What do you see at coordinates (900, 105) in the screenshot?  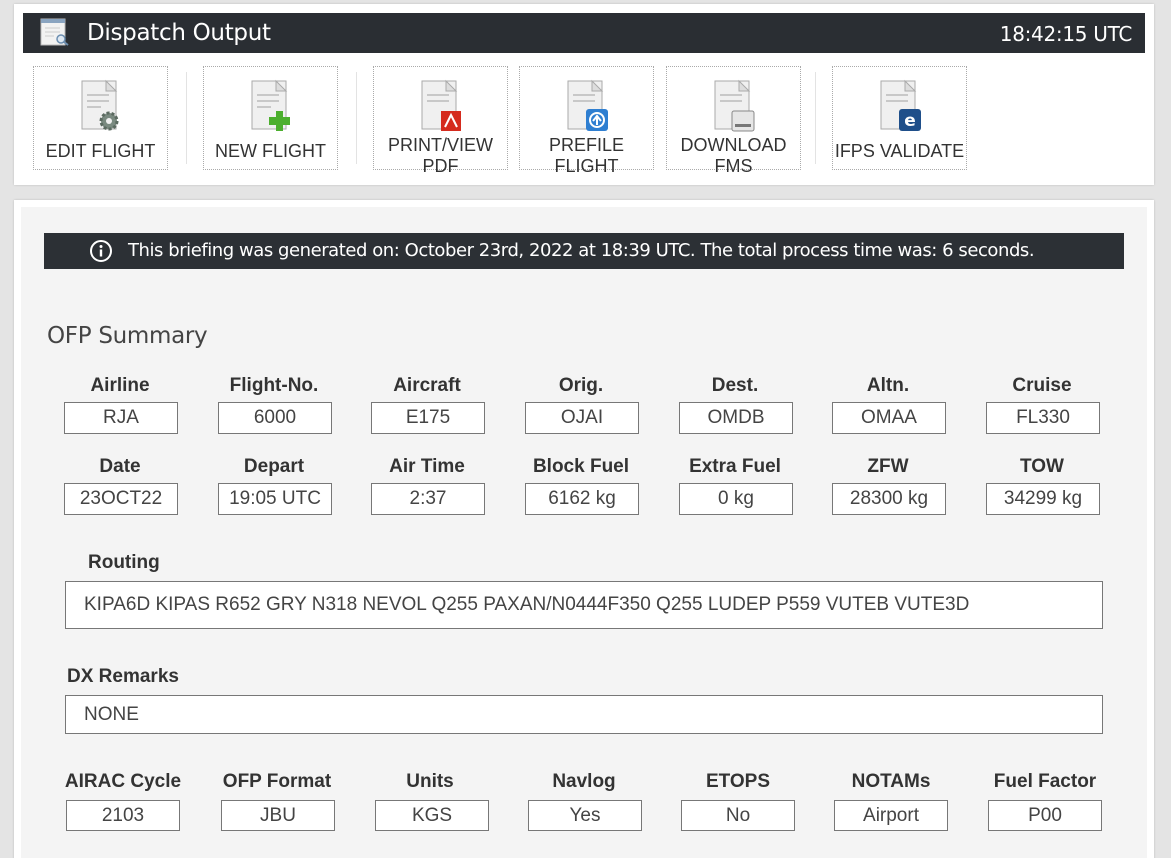 I see `eurocontrol-icon: e` at bounding box center [900, 105].